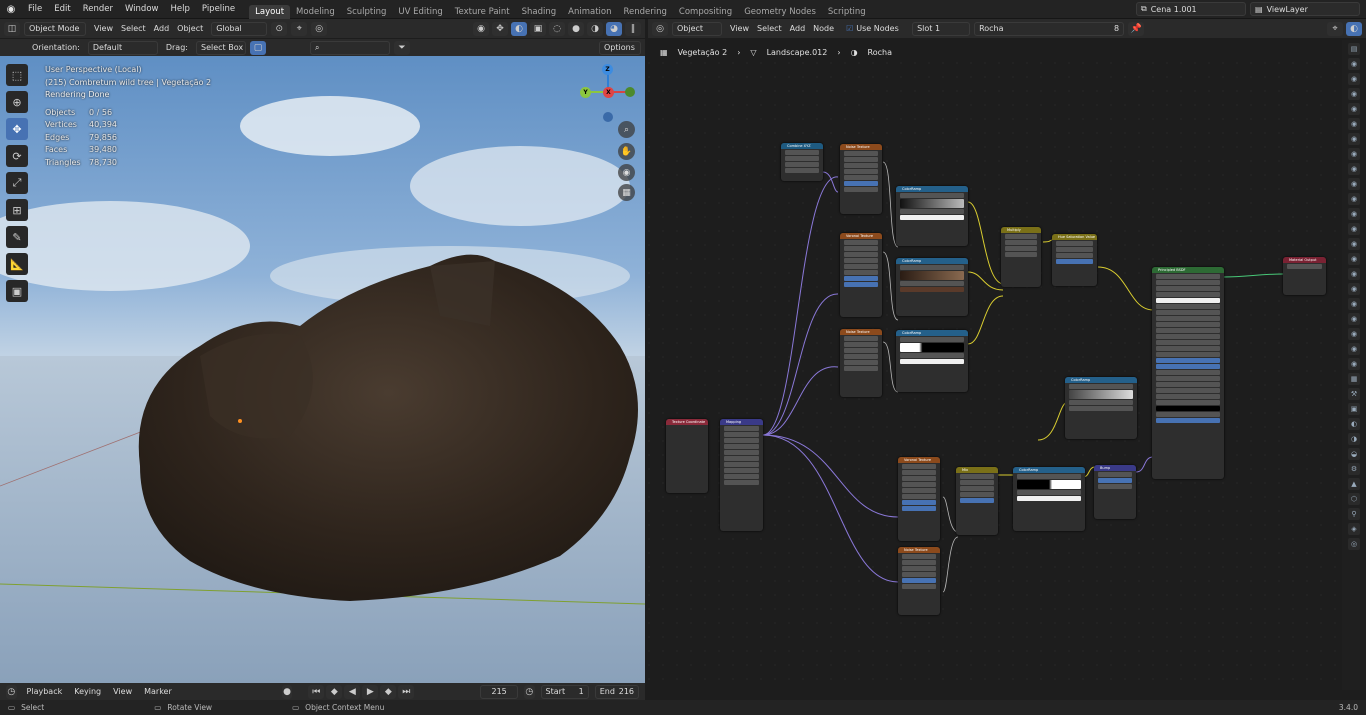 This screenshot has height=715, width=1366. I want to click on pan-hand-icon: ✋, so click(626, 151).